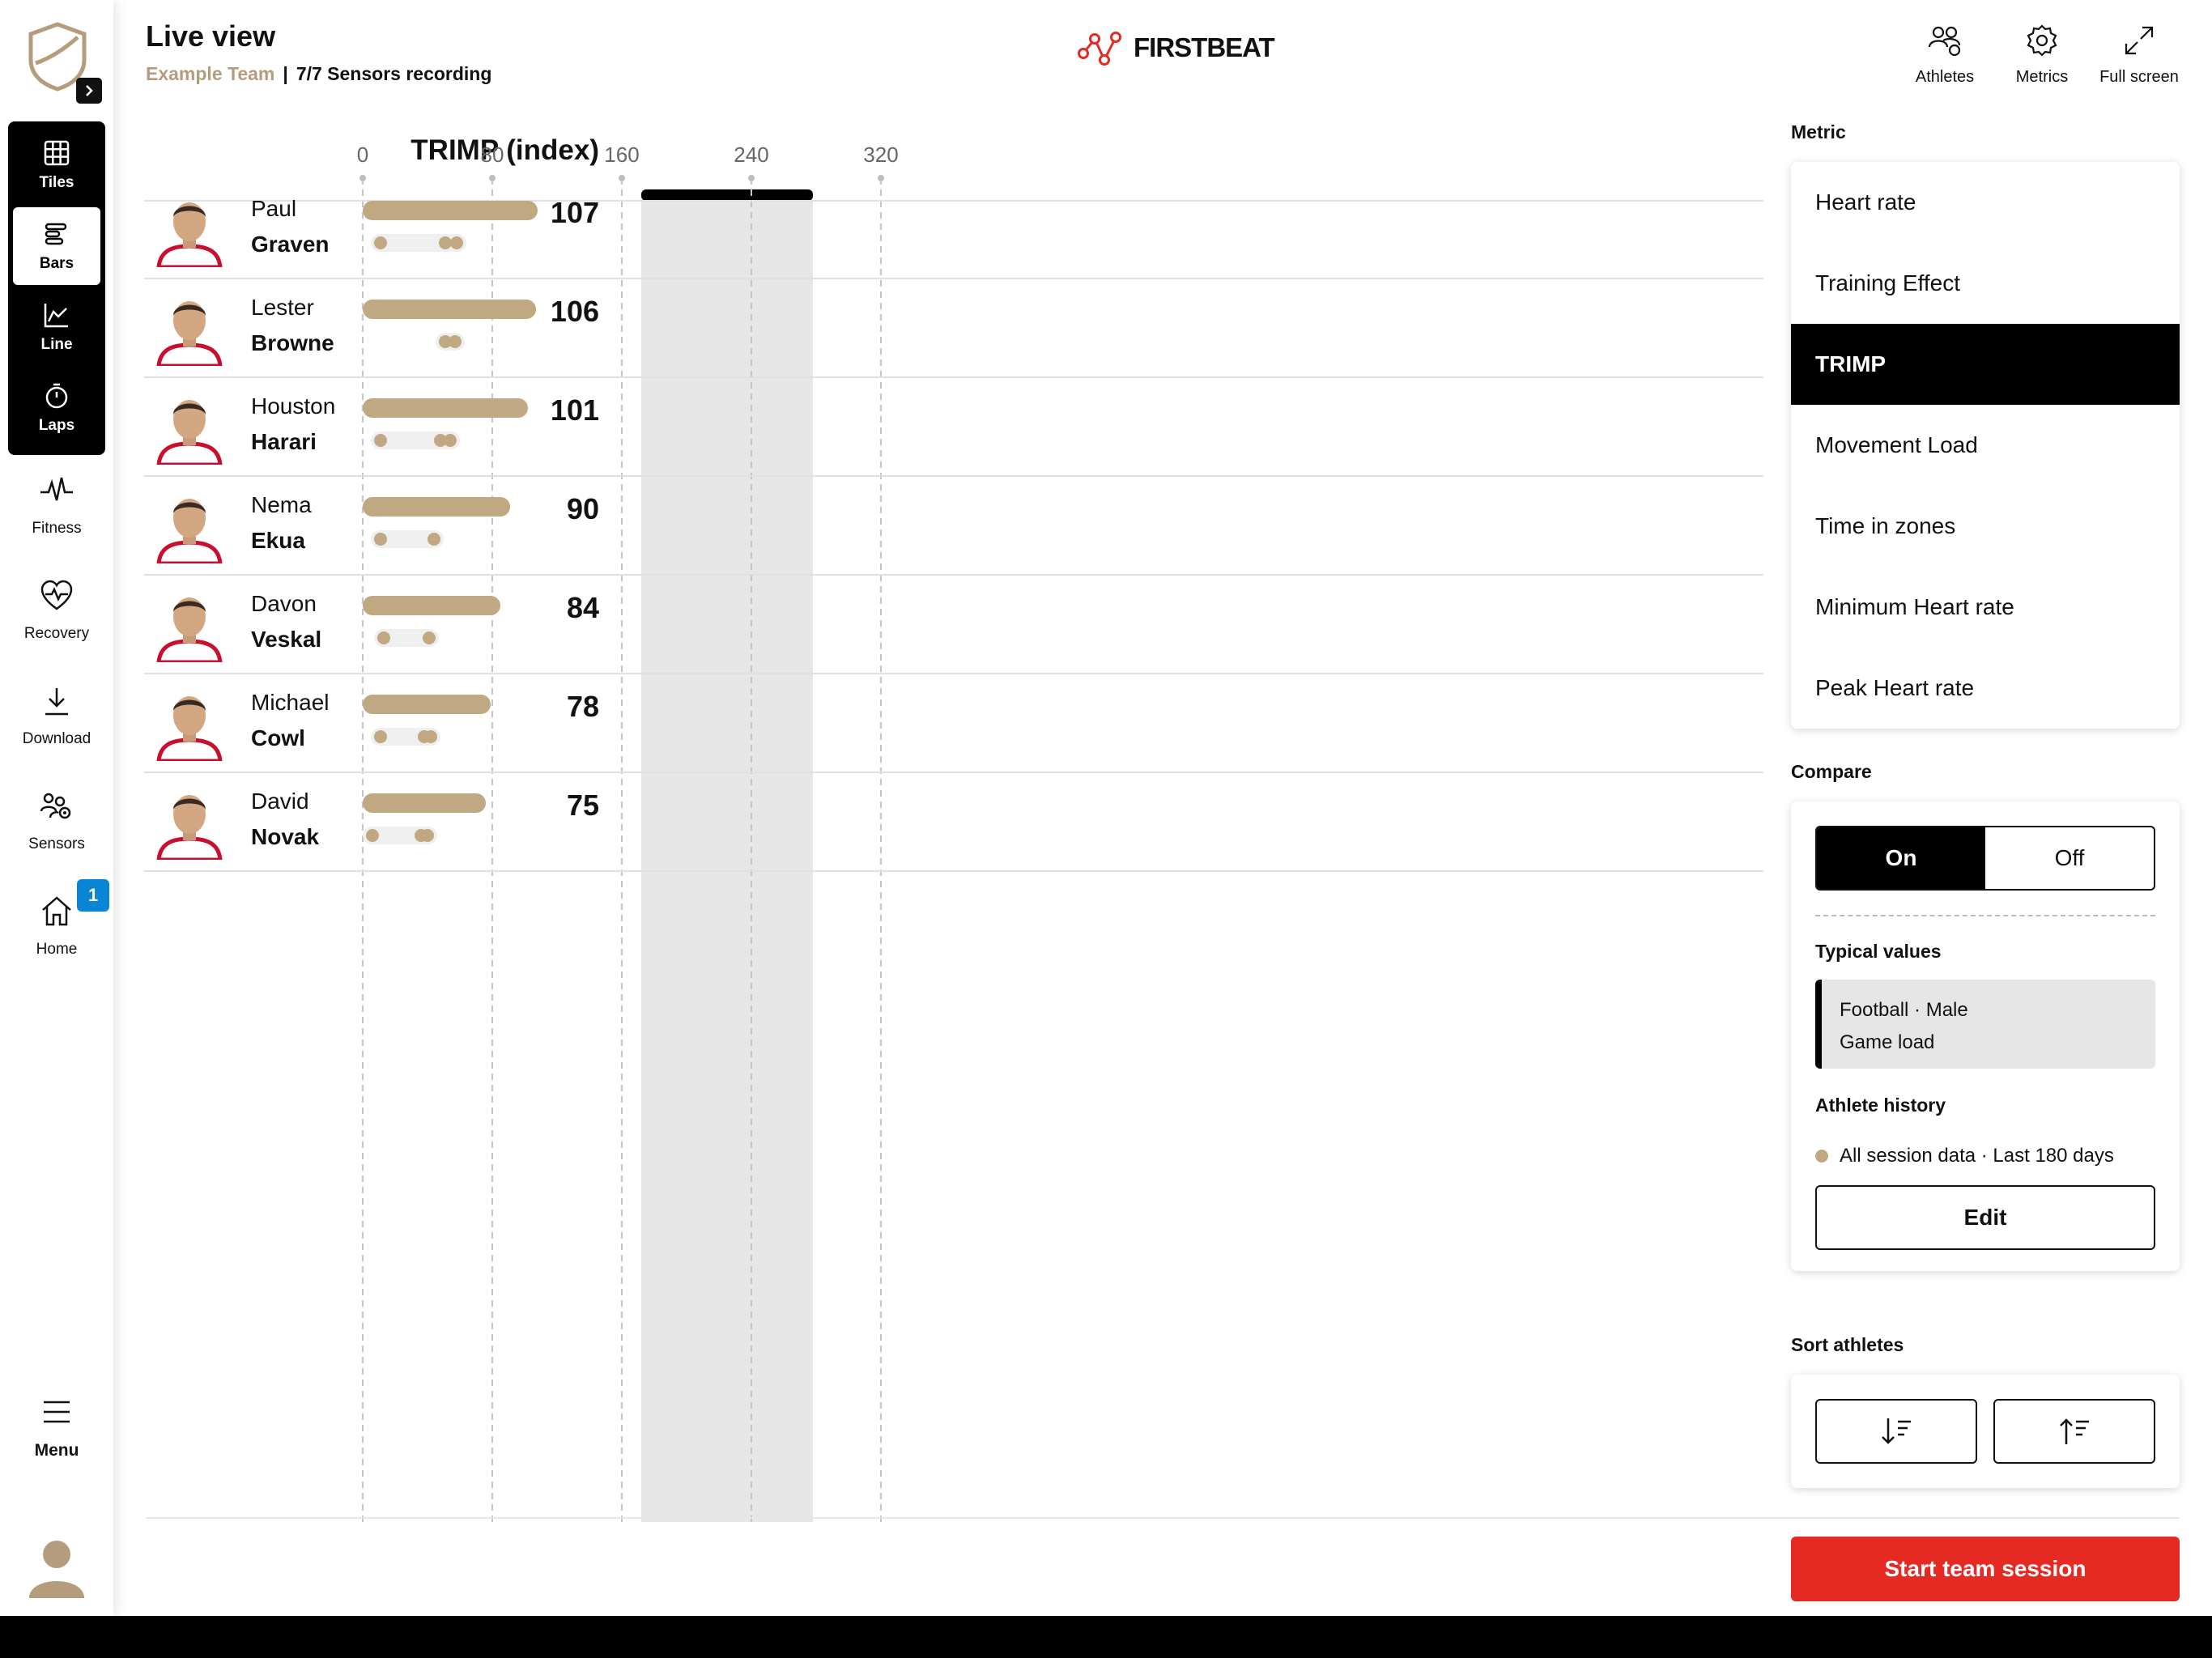 The image size is (2212, 1658). What do you see at coordinates (1986, 364) in the screenshot?
I see `metric-option: TRIMP` at bounding box center [1986, 364].